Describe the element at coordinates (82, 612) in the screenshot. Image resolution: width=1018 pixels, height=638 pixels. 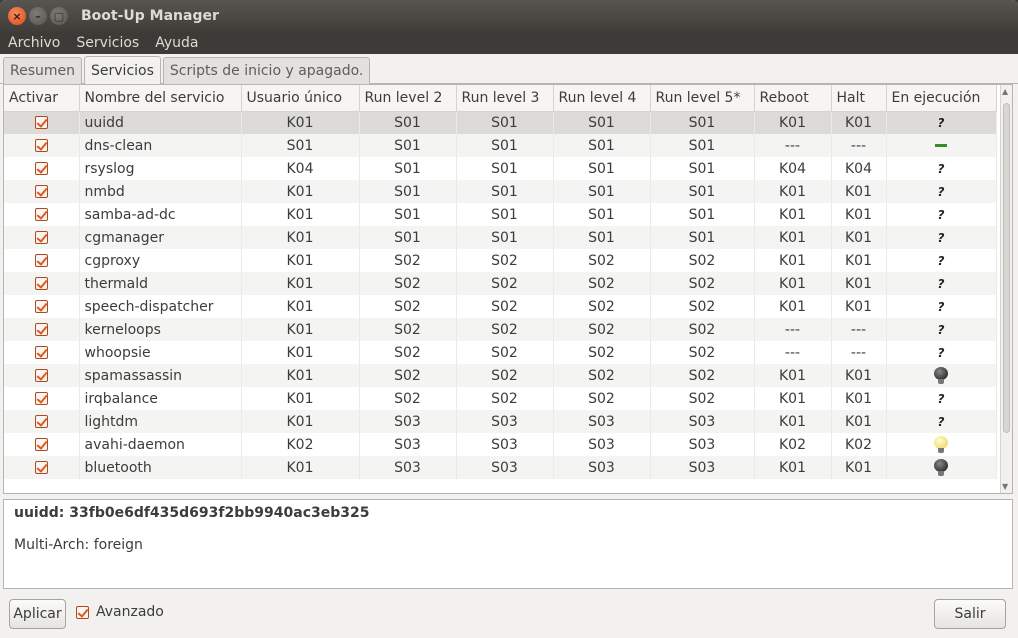
I see `advanced-checkbox` at that location.